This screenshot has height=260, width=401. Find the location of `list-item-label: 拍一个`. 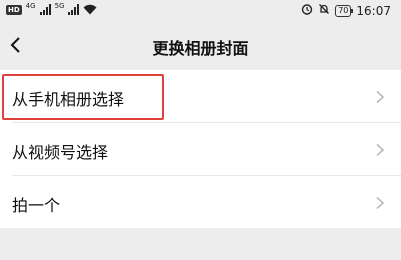

list-item-label: 拍一个 is located at coordinates (36, 205).